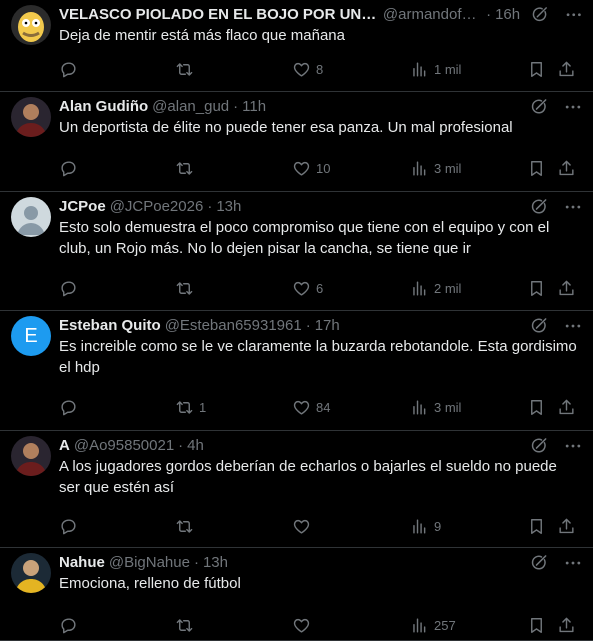  I want to click on display-name: Nahue, so click(82, 563).